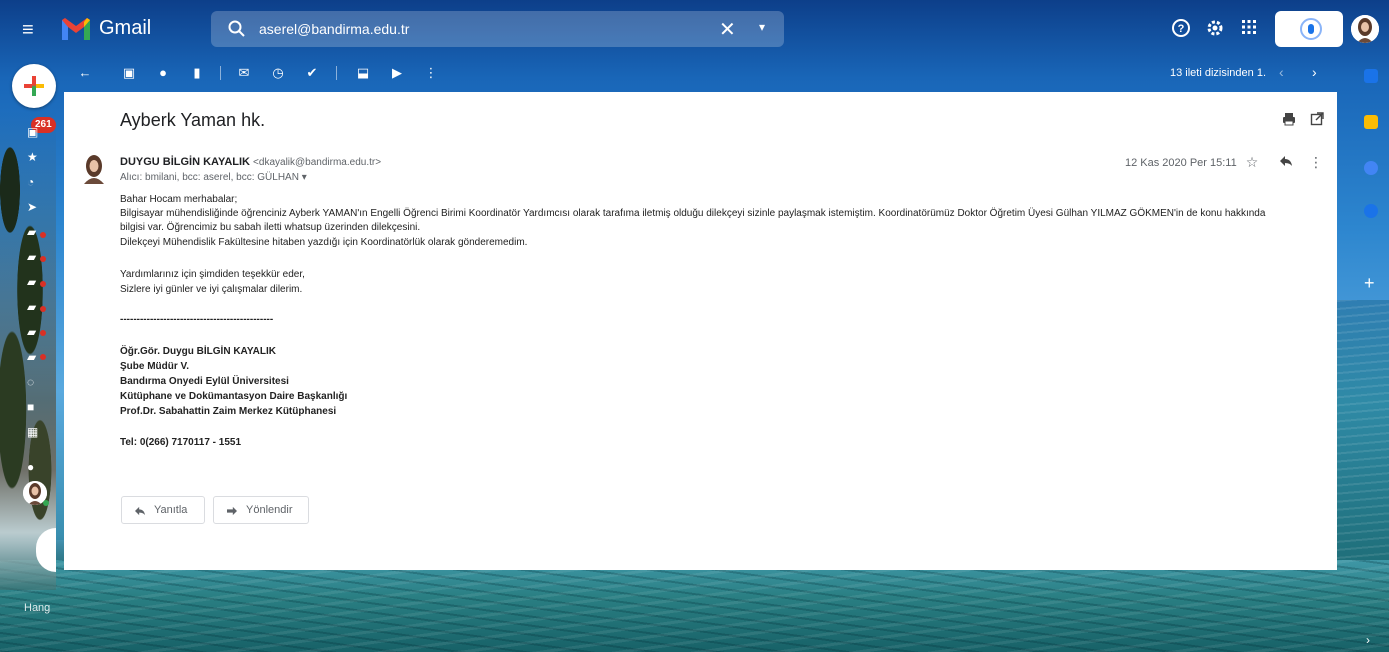 This screenshot has height=652, width=1389. Describe the element at coordinates (497, 29) in the screenshot. I see `search-bar: aserel@bandirma.edu.tr ✕ ▾` at that location.